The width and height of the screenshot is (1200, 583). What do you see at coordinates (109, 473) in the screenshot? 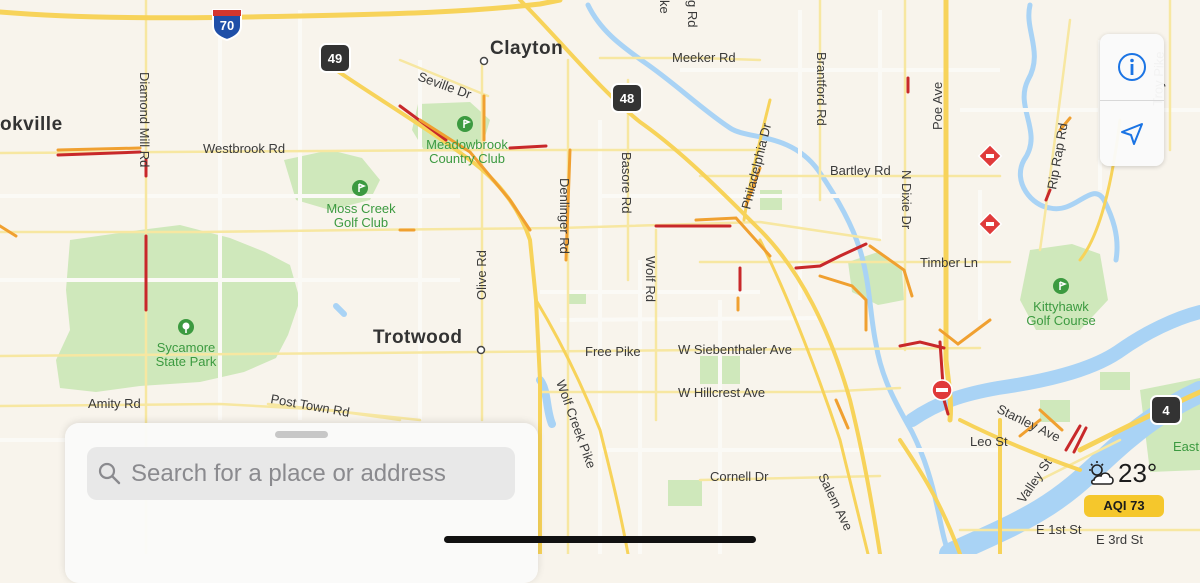
I see `search-icon` at bounding box center [109, 473].